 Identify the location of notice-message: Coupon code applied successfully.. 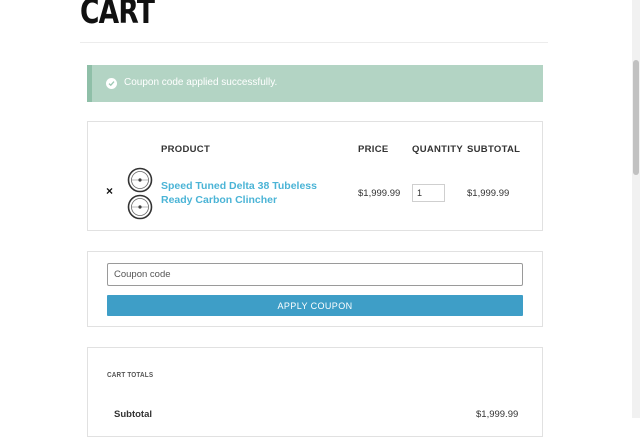
(201, 82).